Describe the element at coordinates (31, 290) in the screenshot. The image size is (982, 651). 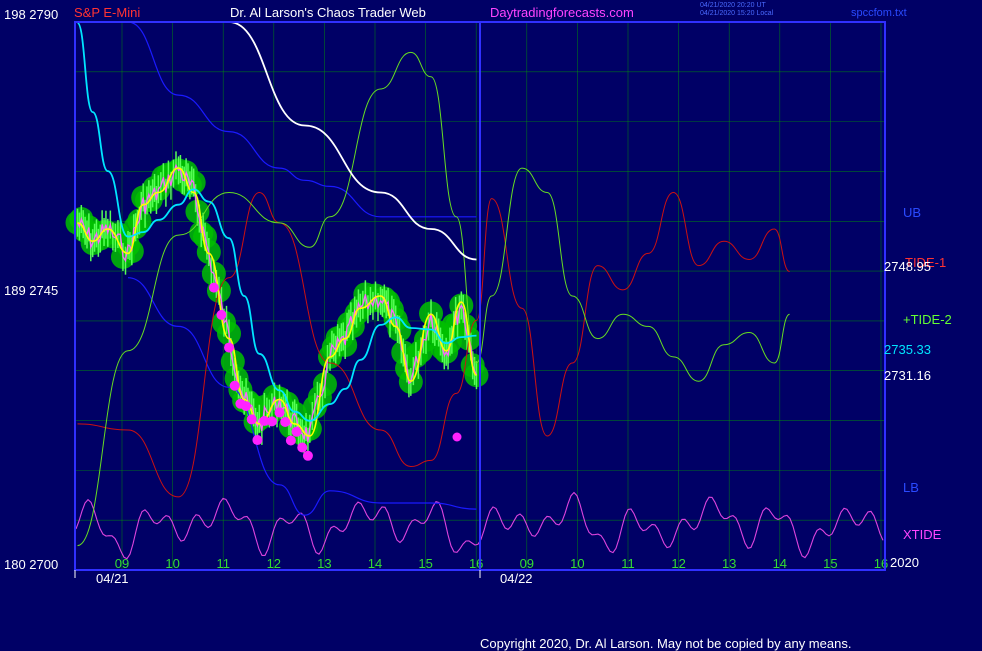
I see `y-label-mid: 189 2745` at that location.